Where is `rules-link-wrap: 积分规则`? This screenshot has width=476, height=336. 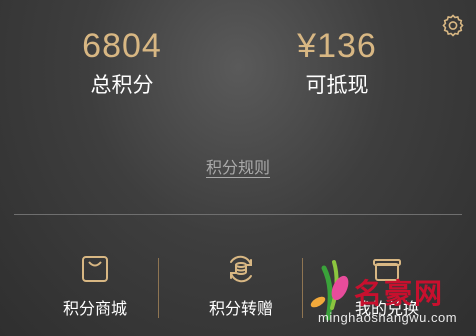
rules-link-wrap: 积分规则 is located at coordinates (238, 166).